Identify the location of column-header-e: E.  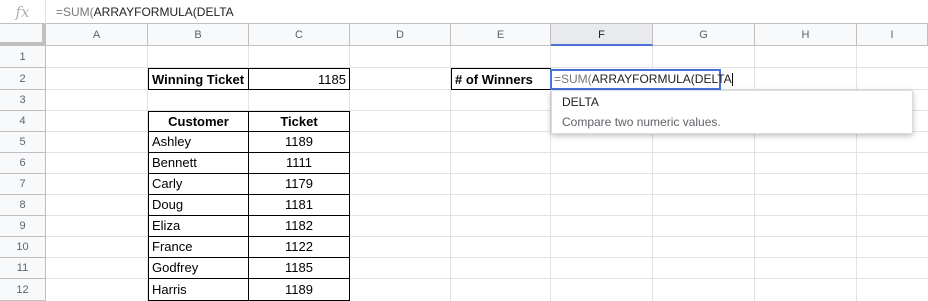
(501, 35).